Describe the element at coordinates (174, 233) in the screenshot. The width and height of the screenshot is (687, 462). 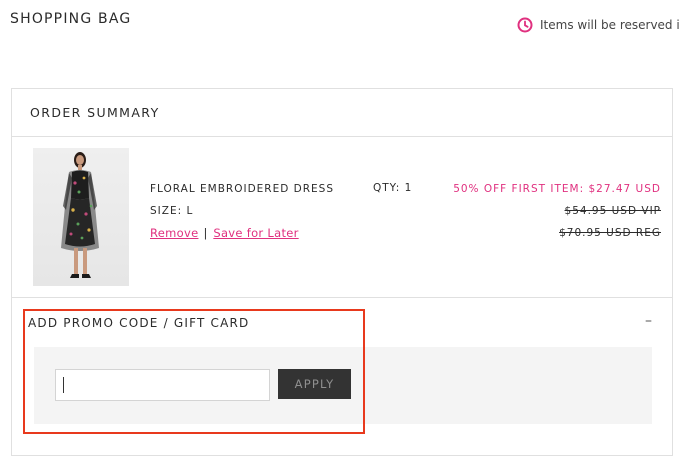
I see `remove-link: Remove` at that location.